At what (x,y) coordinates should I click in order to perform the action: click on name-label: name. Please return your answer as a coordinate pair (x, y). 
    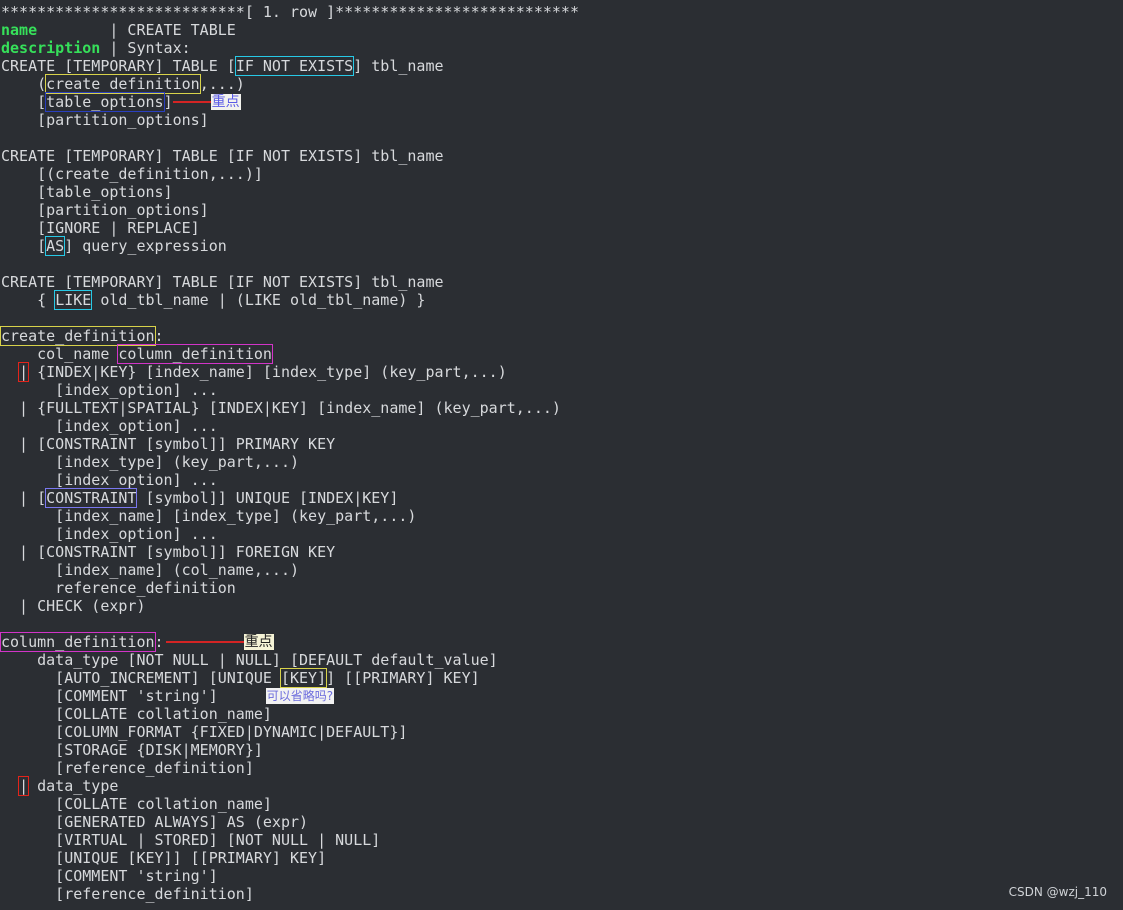
    Looking at the image, I should click on (19, 30).